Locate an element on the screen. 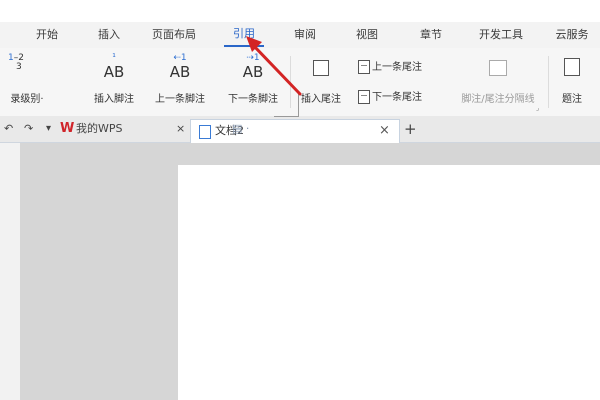 Image resolution: width=600 pixels, height=400 pixels. footnote-separator-button: 脚注/尾注分隔线 ⌟ is located at coordinates (498, 82).